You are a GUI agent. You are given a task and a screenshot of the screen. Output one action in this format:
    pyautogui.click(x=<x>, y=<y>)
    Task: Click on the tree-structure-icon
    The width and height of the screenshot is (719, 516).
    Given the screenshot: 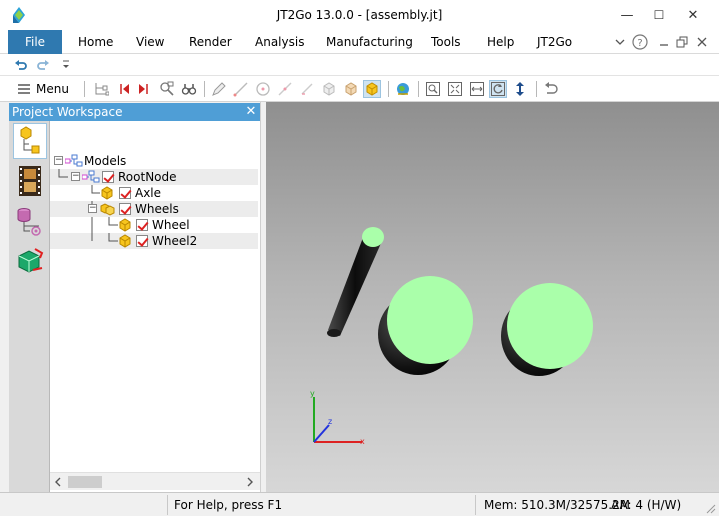 What is the action you would take?
    pyautogui.click(x=101, y=89)
    